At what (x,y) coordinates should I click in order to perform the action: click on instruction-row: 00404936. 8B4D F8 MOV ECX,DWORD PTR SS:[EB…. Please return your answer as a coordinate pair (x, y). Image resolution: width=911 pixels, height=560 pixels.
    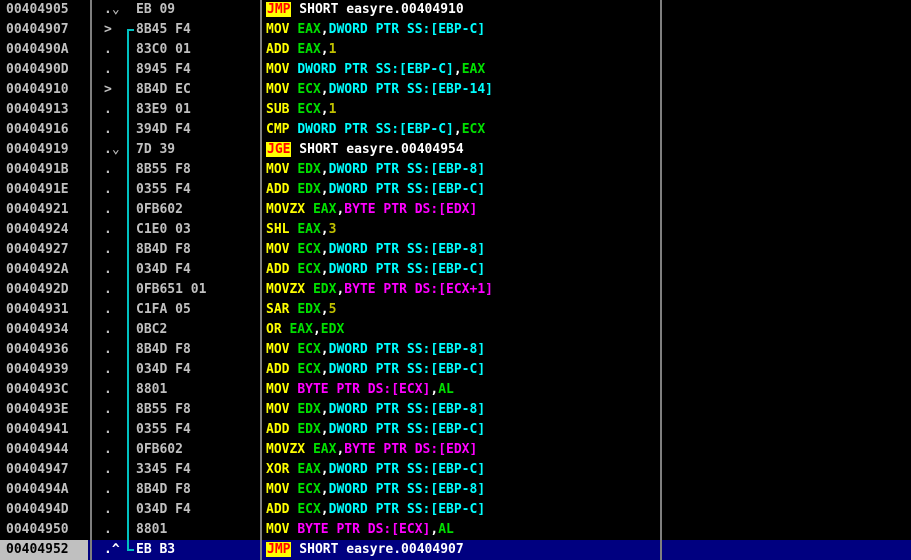
    Looking at the image, I should click on (455, 350).